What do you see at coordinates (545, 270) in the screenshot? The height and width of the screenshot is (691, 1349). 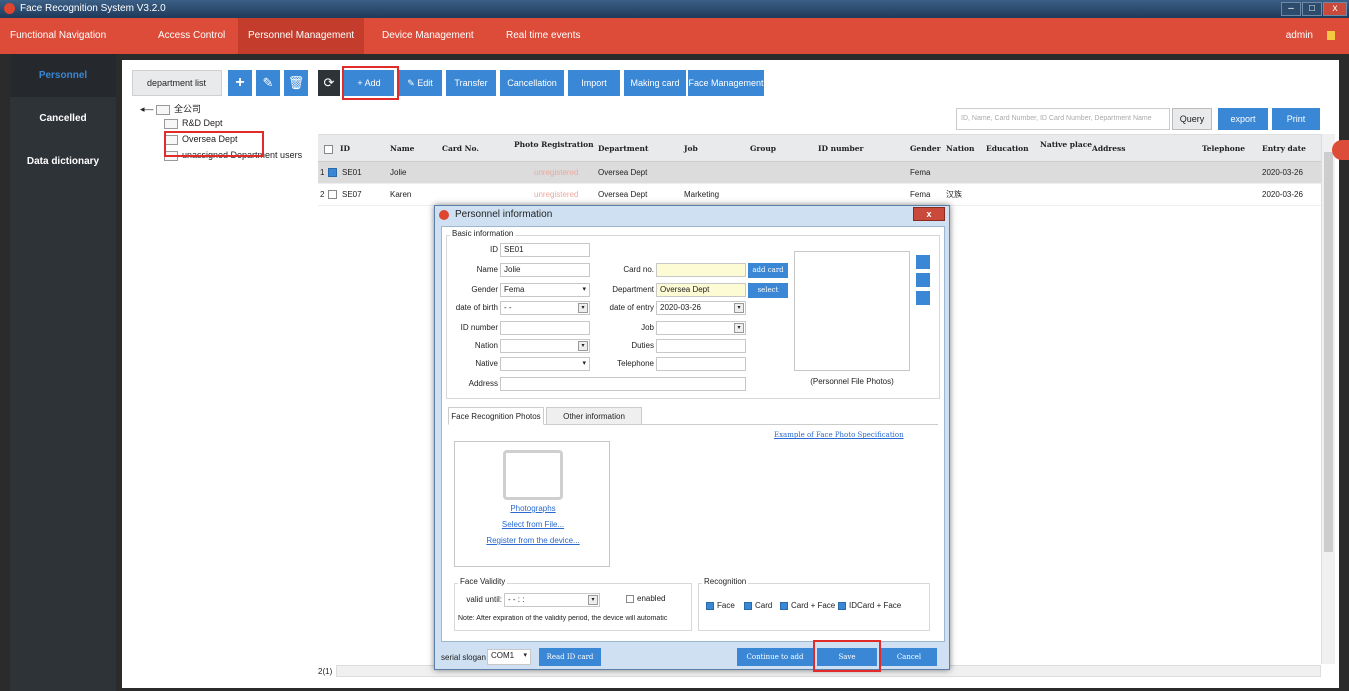 I see `name-field: Jolie` at bounding box center [545, 270].